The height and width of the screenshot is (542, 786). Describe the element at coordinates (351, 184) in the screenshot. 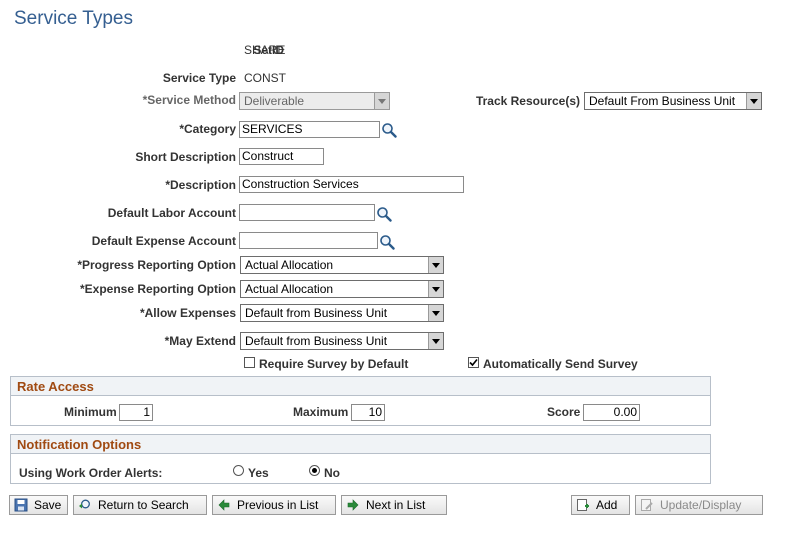

I see `description-input: Construction Services` at that location.